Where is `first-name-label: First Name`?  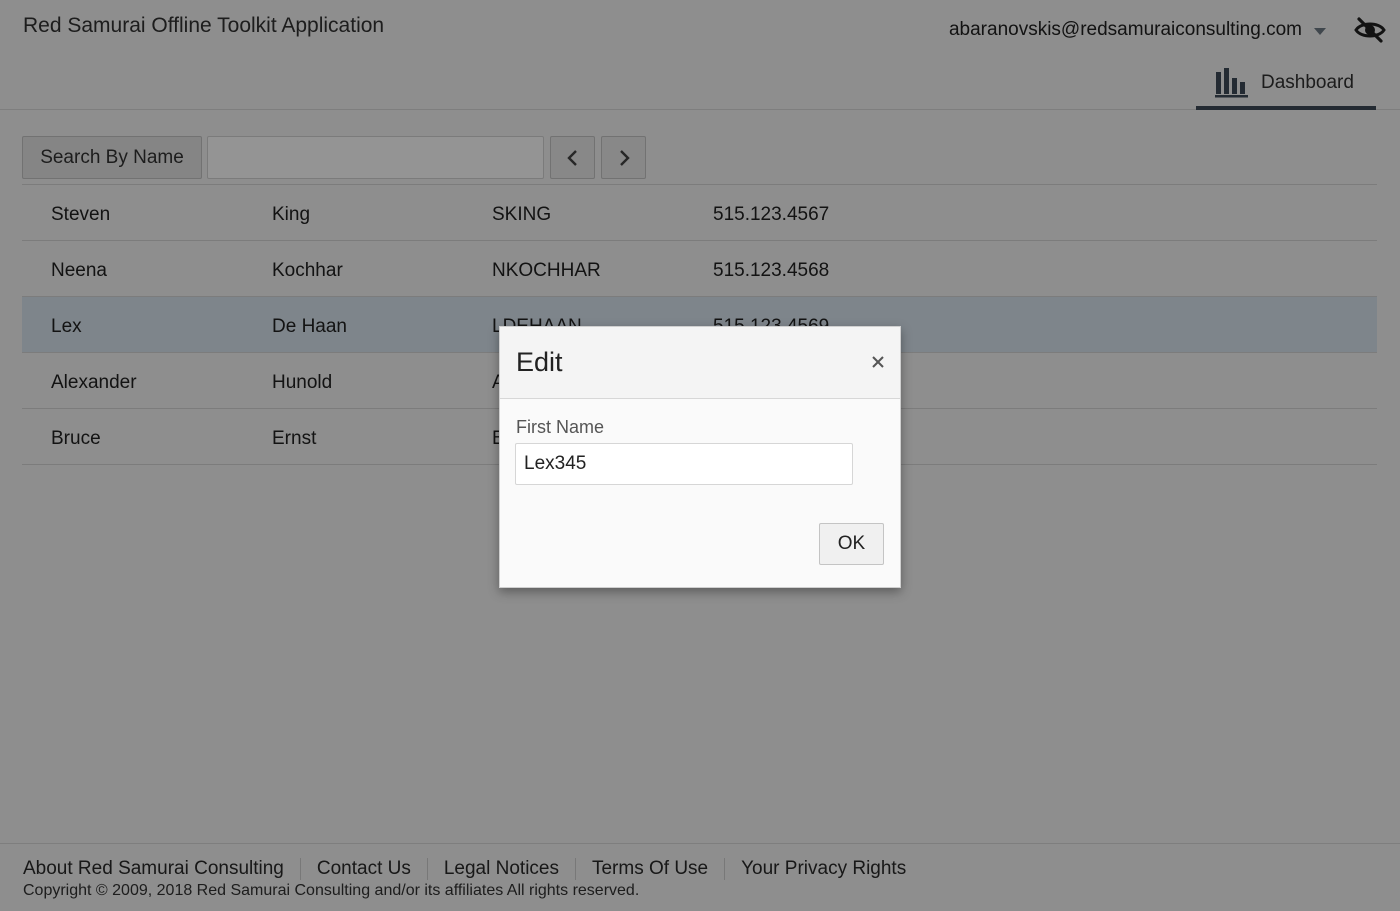 first-name-label: First Name is located at coordinates (560, 427).